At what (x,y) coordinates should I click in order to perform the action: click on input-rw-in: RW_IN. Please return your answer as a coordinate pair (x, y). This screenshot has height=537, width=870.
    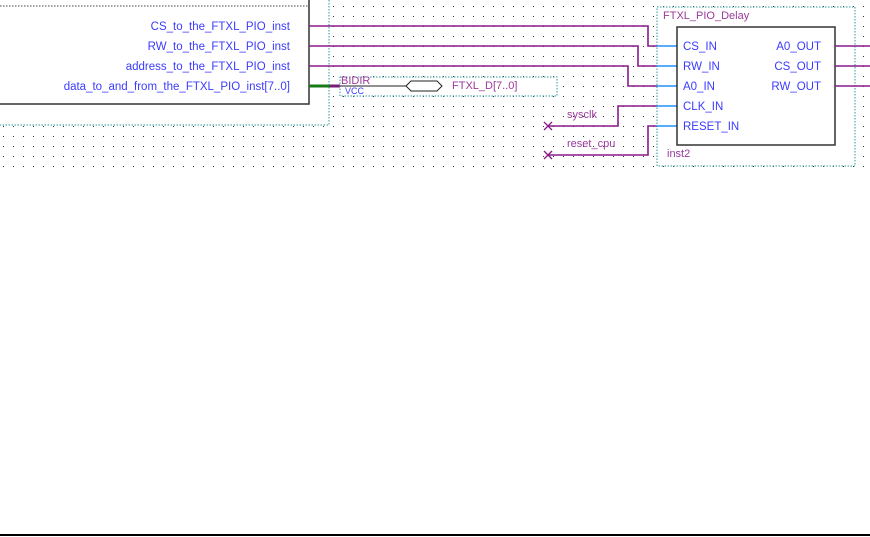
    Looking at the image, I should click on (701, 67).